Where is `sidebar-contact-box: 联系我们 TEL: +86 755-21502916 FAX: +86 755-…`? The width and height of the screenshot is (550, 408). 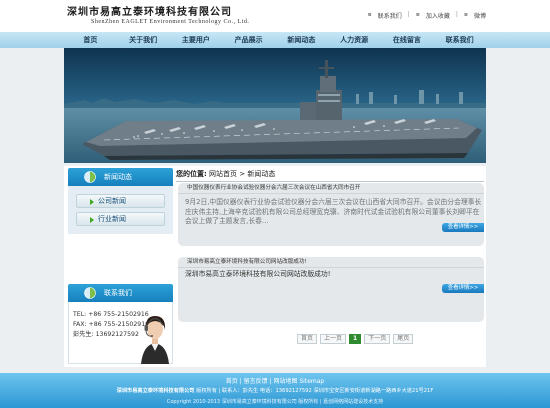
sidebar-contact-box: 联系我们 TEL: +86 755-21502916 FAX: +86 755-… is located at coordinates (120, 324).